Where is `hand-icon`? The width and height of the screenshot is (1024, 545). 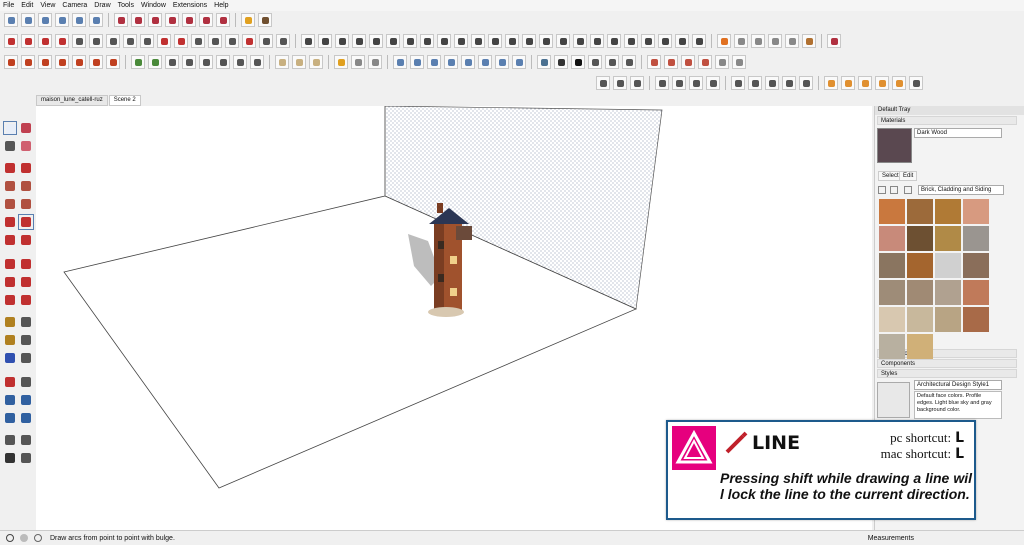 hand-icon is located at coordinates (637, 83).